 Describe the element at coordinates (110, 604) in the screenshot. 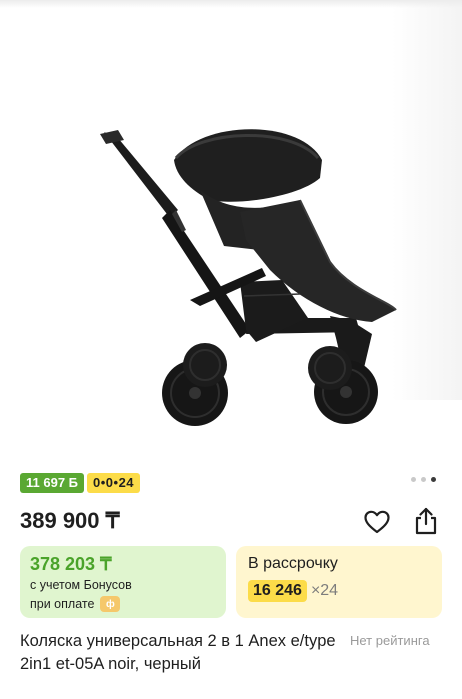

I see `payment-method-icon: ф` at that location.